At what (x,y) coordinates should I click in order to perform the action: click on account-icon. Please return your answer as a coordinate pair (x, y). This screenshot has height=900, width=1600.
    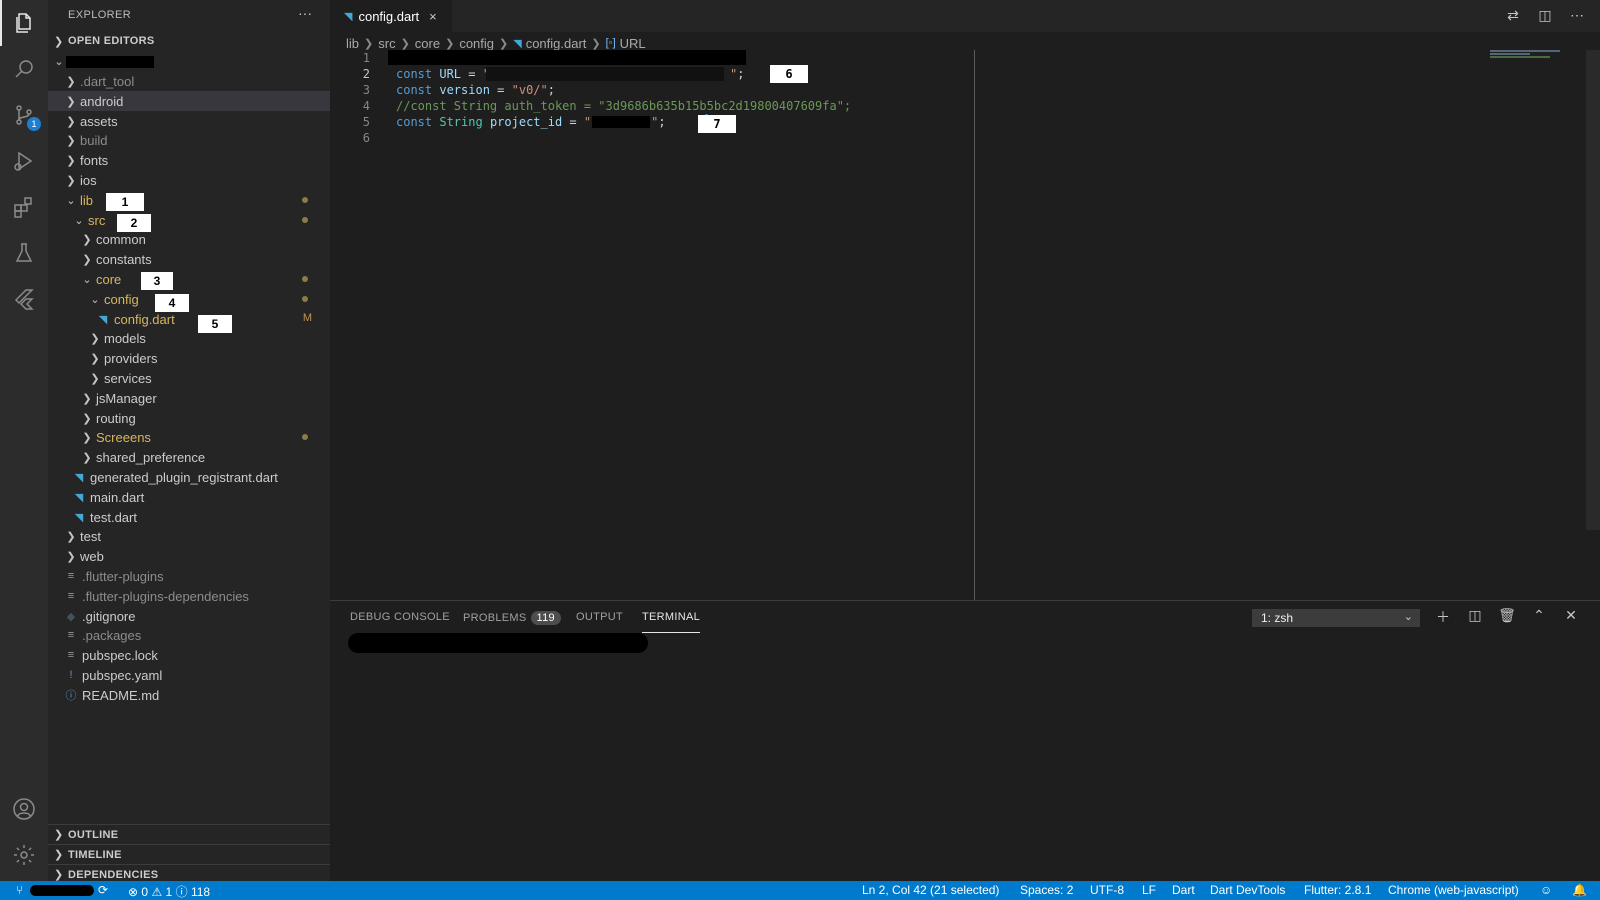
    Looking at the image, I should click on (24, 809).